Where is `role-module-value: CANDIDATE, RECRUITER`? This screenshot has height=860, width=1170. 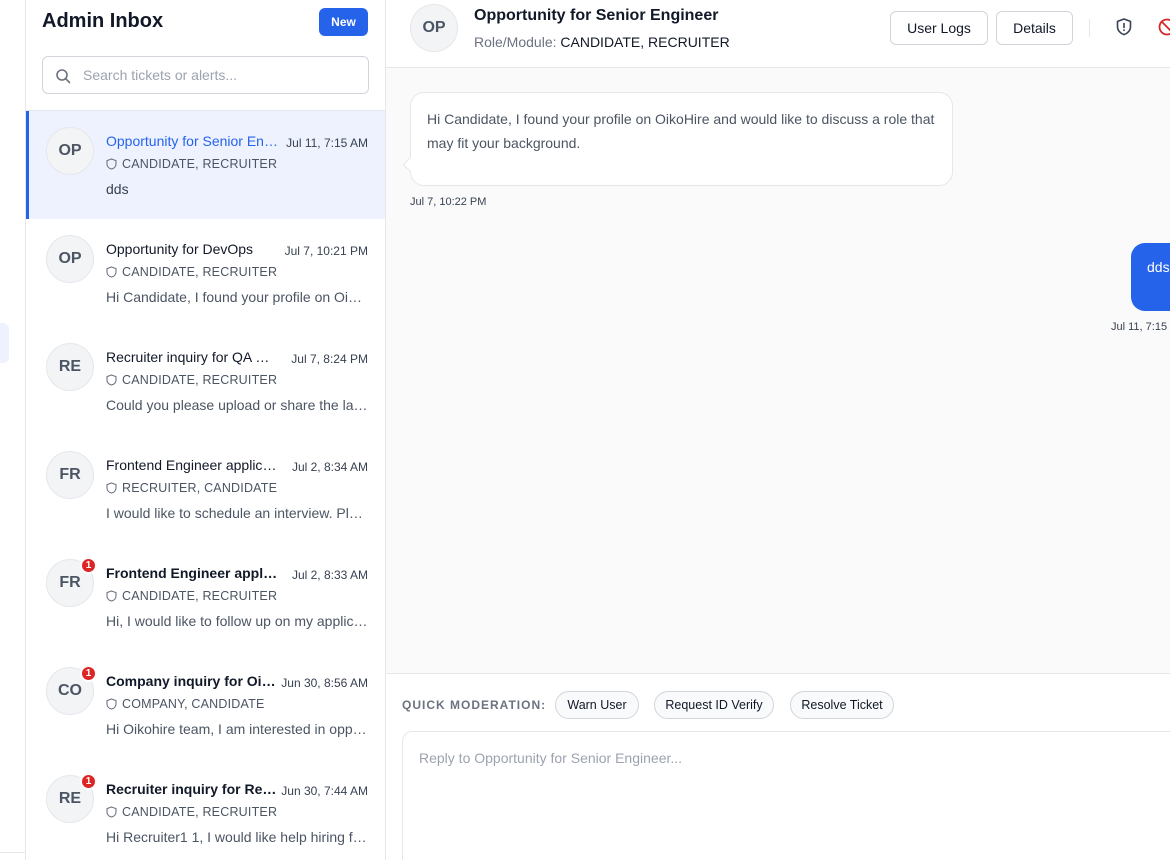
role-module-value: CANDIDATE, RECRUITER is located at coordinates (645, 42).